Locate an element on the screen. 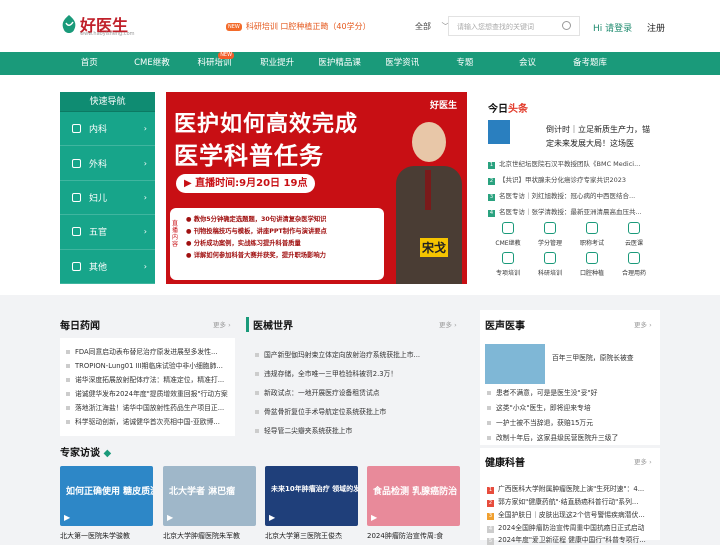  service-cme: CME继教 is located at coordinates (508, 234).